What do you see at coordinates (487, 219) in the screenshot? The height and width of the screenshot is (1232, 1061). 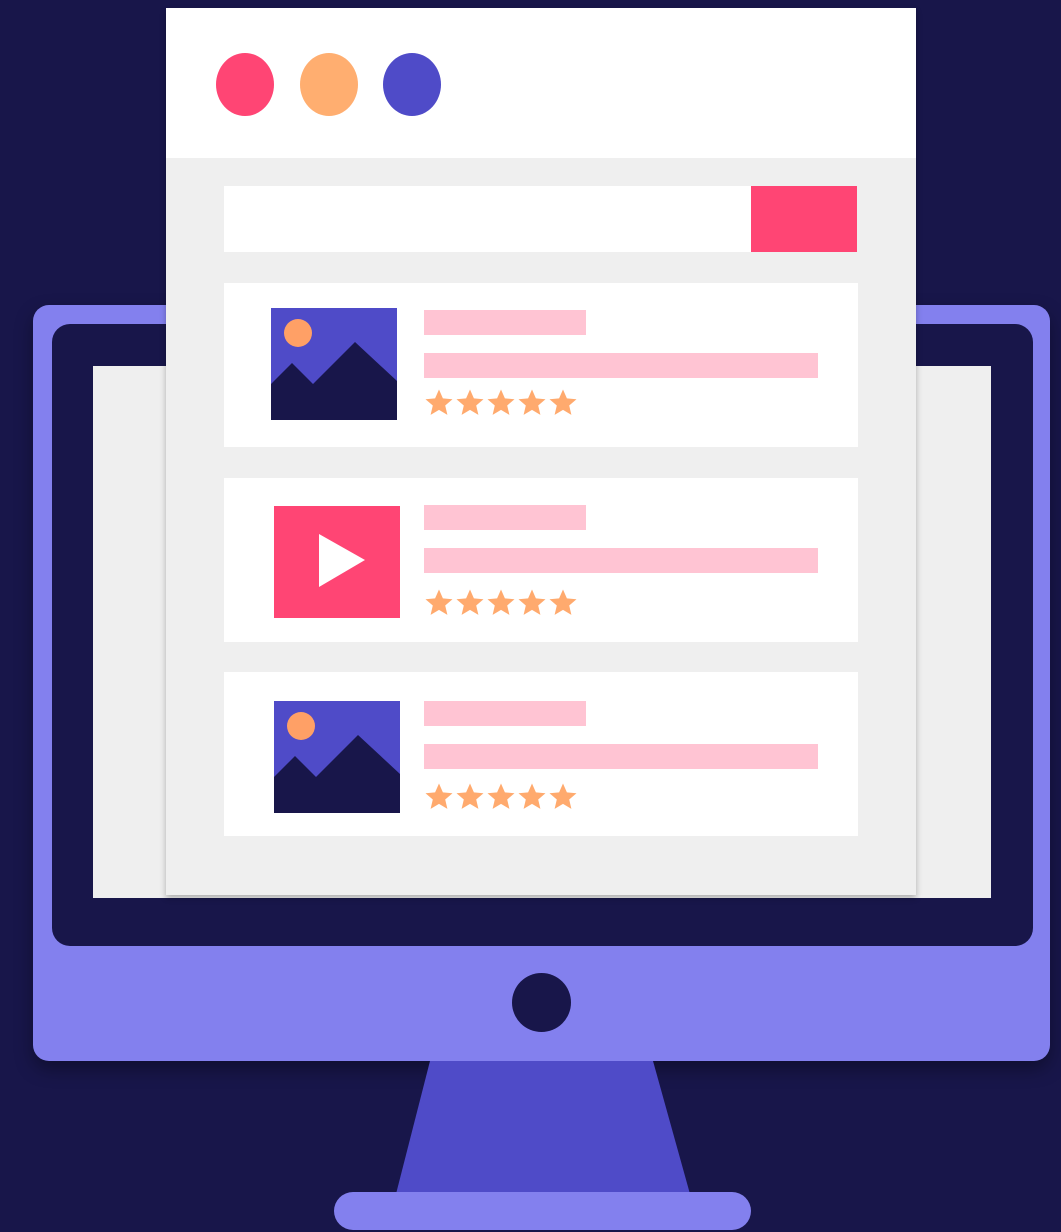 I see `search-input` at bounding box center [487, 219].